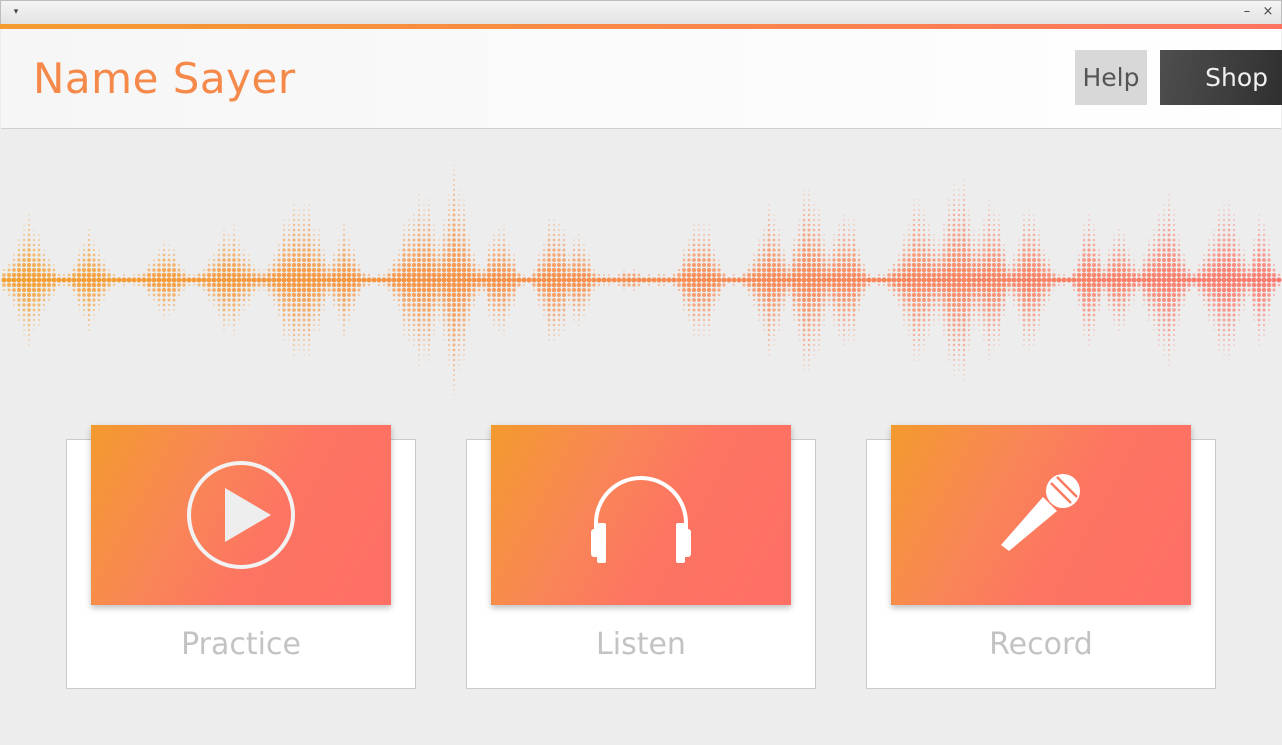 The width and height of the screenshot is (1282, 745). I want to click on listen-card: Listen, so click(641, 557).